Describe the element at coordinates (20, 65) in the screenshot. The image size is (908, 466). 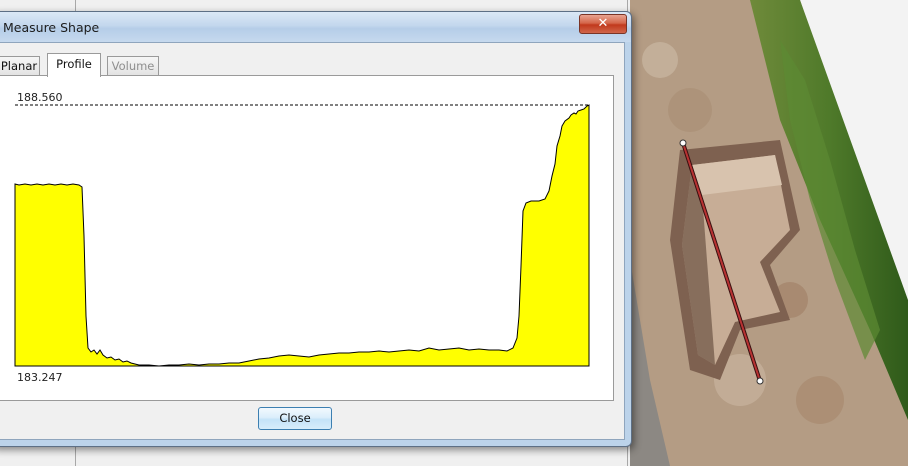
I see `tab-planar: Planar` at that location.